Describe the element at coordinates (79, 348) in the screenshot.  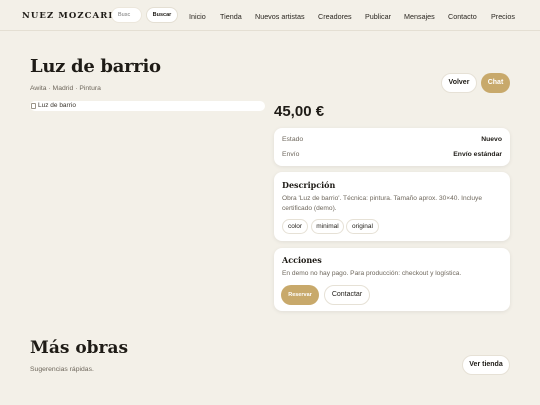
I see `more-works-title: Más obras` at that location.